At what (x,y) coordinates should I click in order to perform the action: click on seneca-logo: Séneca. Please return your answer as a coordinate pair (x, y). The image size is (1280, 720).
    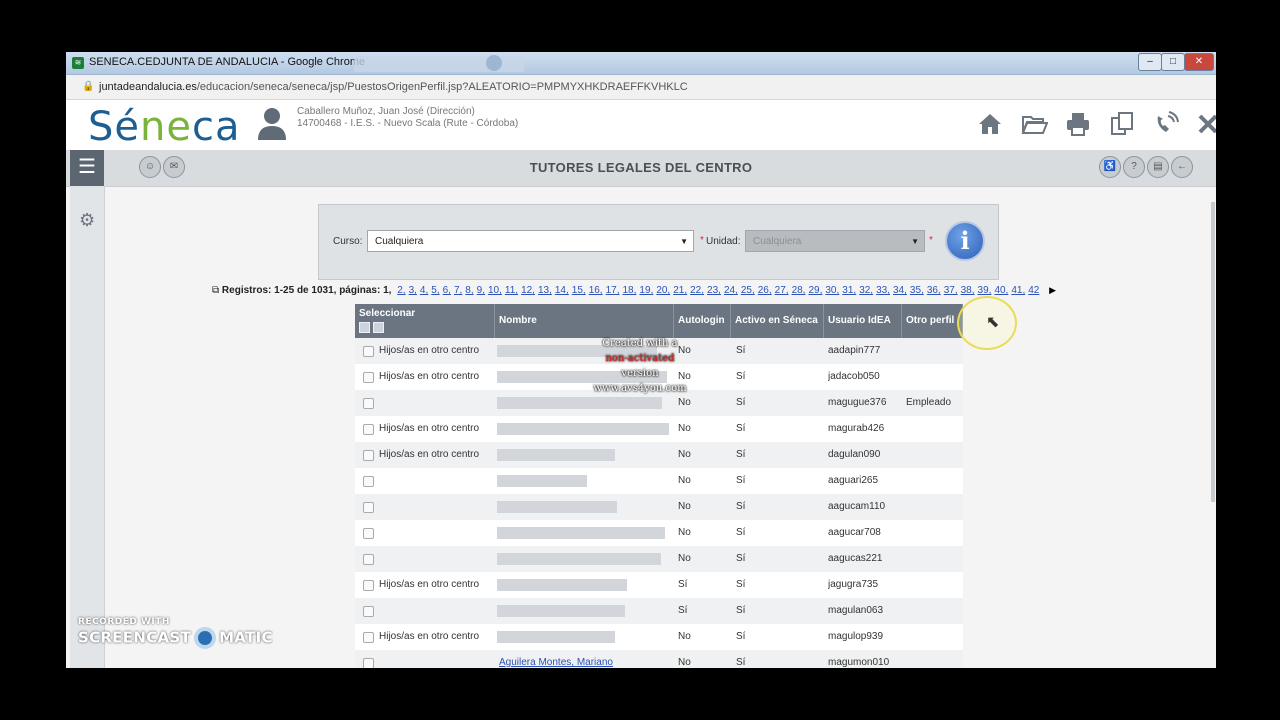
    Looking at the image, I should click on (164, 127).